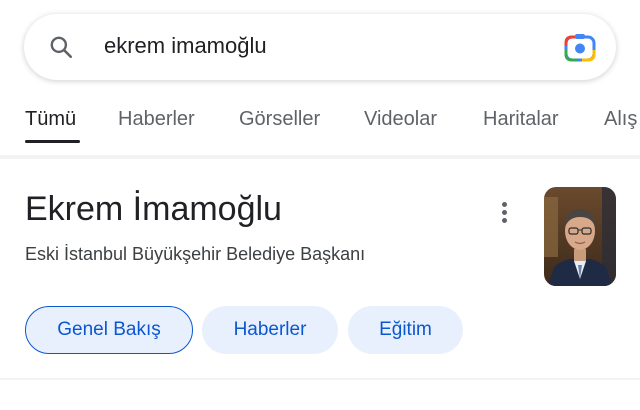 The height and width of the screenshot is (410, 640). What do you see at coordinates (521, 119) in the screenshot?
I see `tab-maps: Haritalar` at bounding box center [521, 119].